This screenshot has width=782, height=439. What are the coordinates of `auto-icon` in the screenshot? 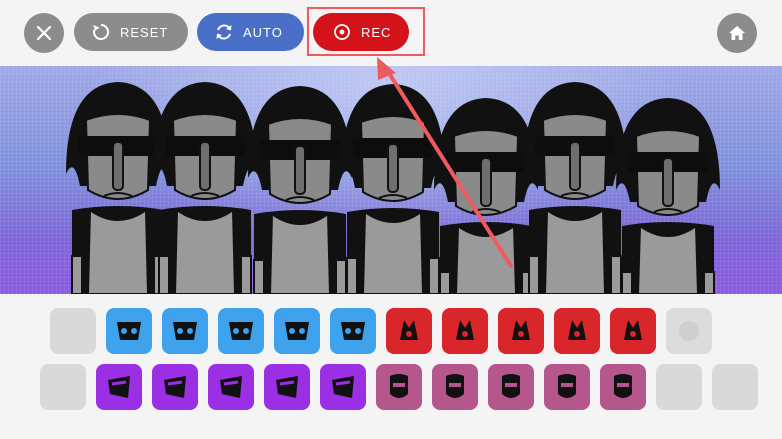 It's located at (224, 32).